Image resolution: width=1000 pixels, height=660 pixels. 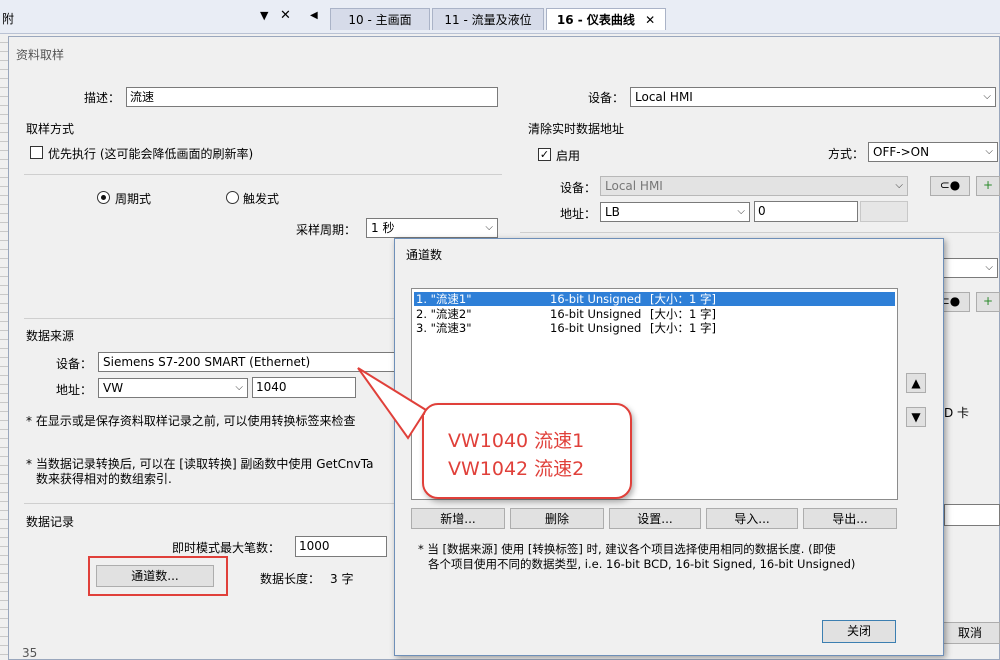 What do you see at coordinates (392, 403) in the screenshot?
I see `callout-pointer-shape` at bounding box center [392, 403].